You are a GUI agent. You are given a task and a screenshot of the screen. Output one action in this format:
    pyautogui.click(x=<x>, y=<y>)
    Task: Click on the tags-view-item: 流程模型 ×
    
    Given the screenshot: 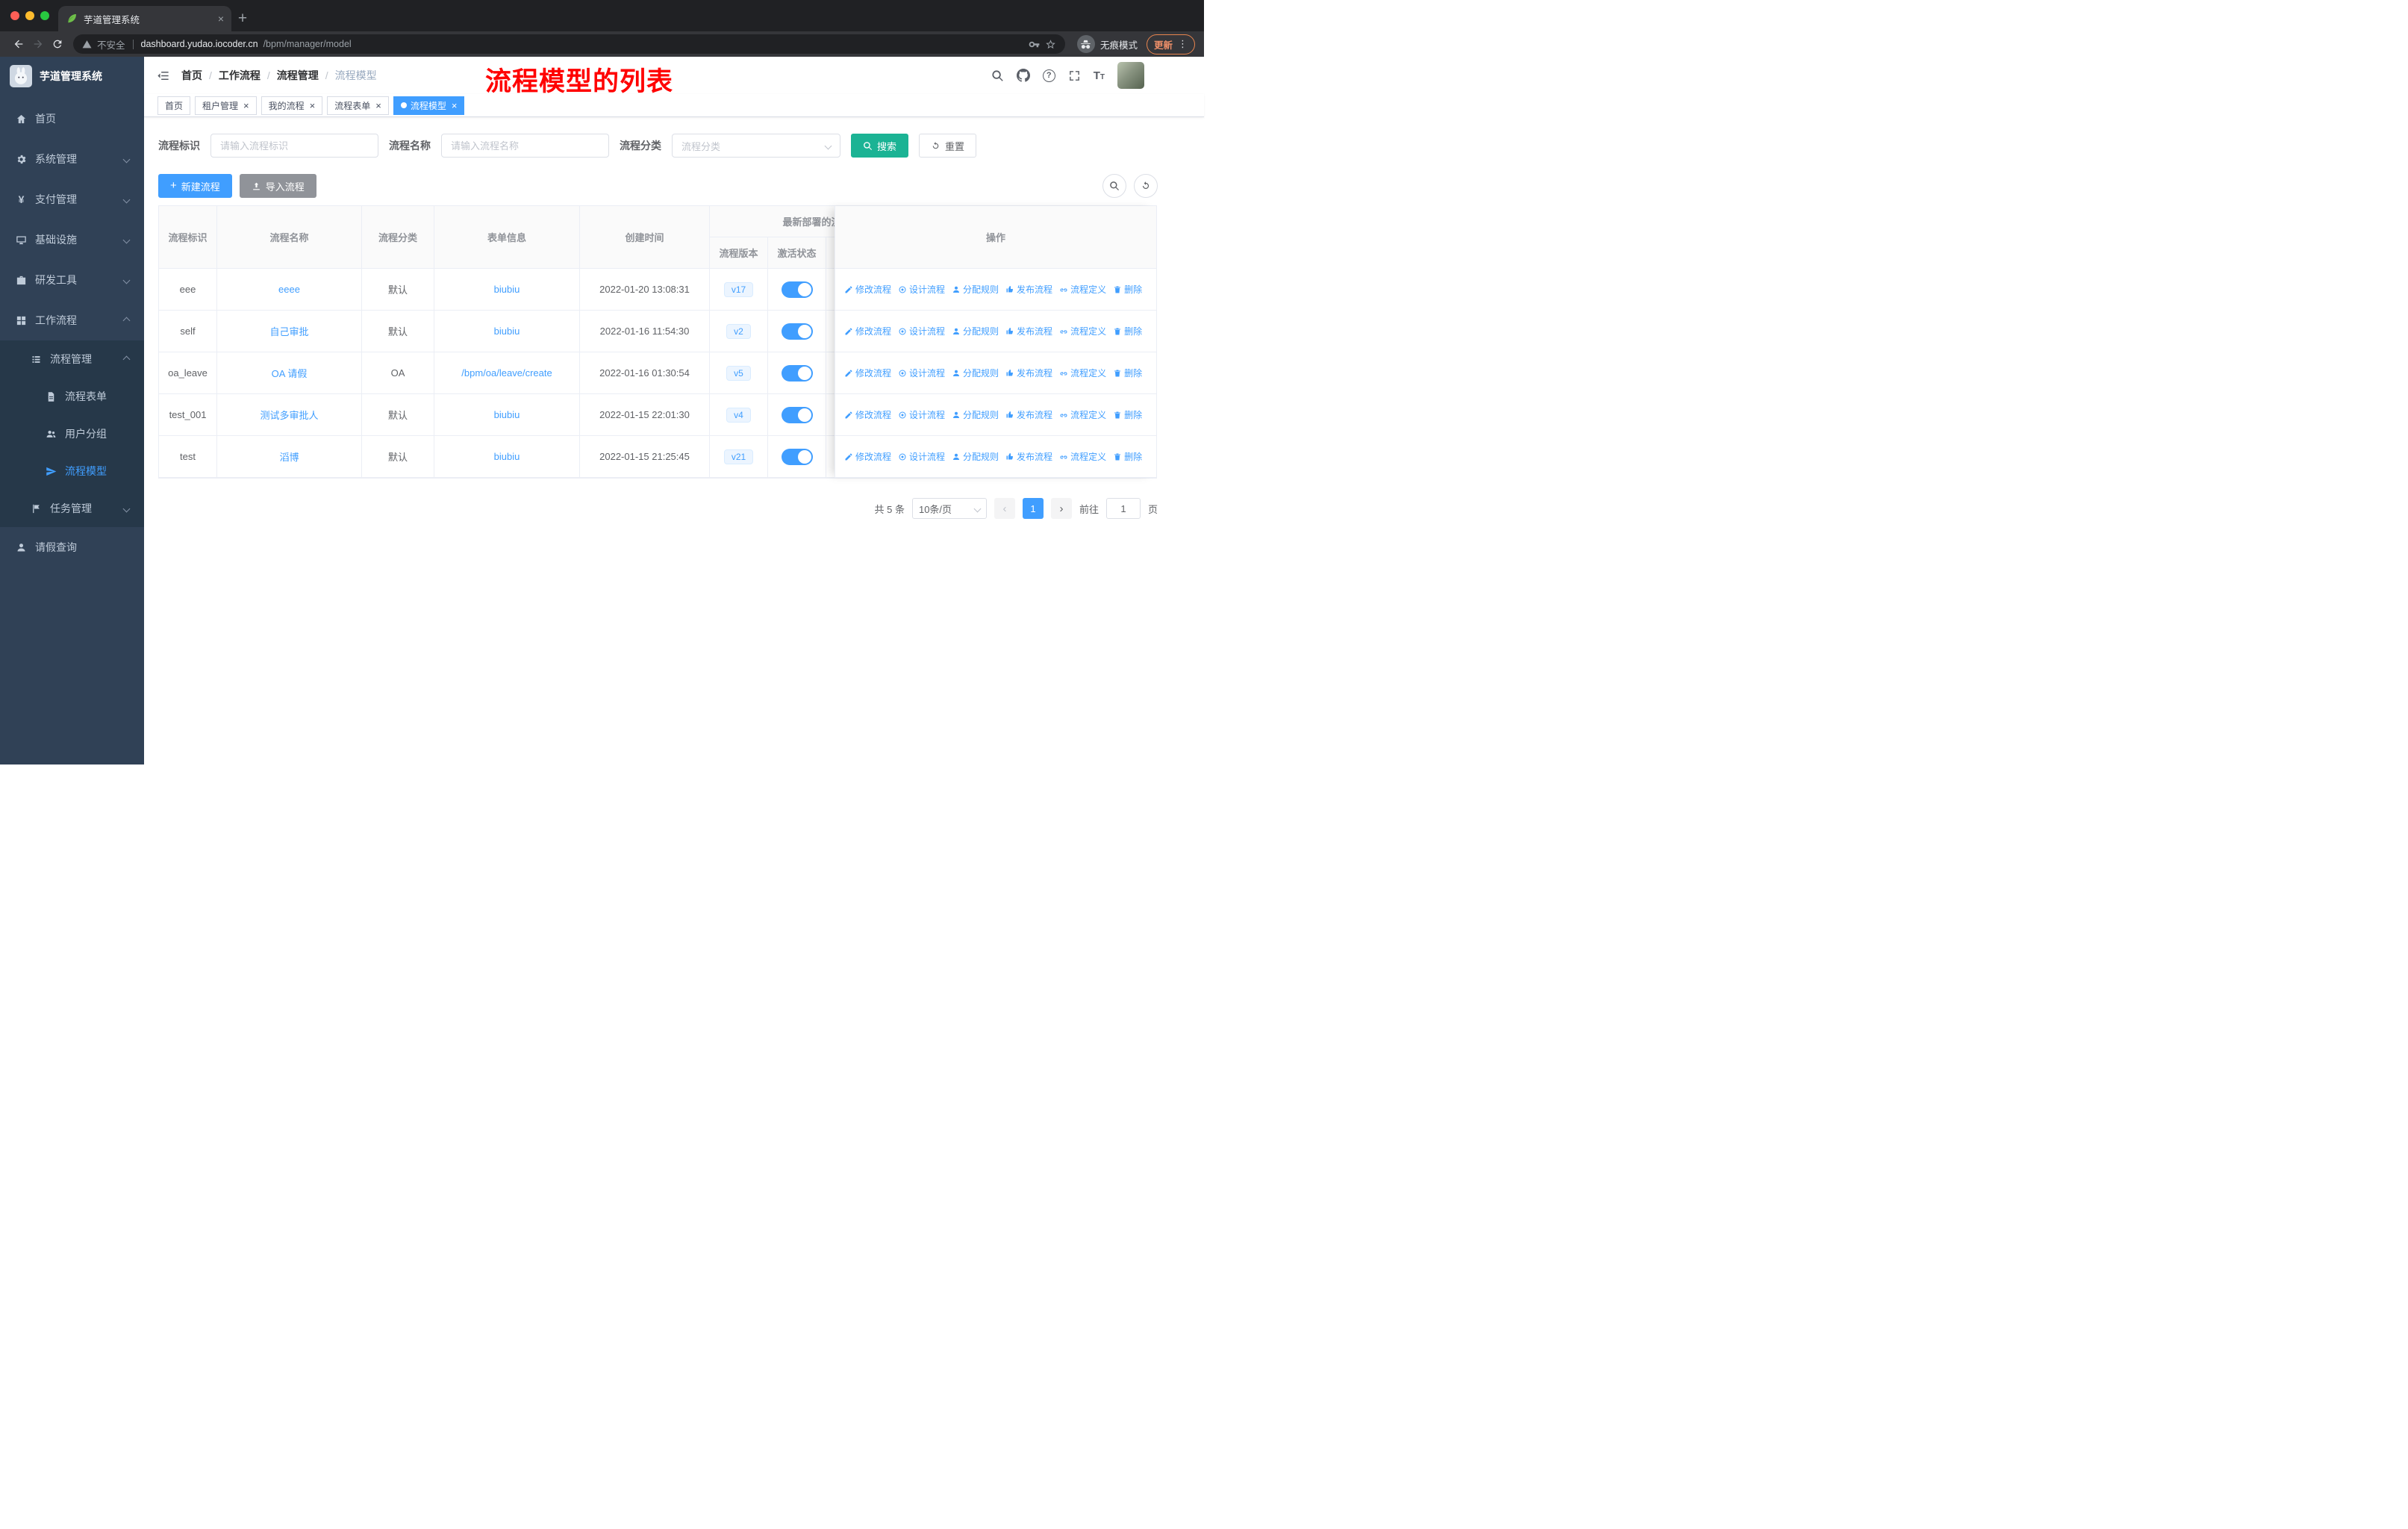 What is the action you would take?
    pyautogui.click(x=429, y=106)
    